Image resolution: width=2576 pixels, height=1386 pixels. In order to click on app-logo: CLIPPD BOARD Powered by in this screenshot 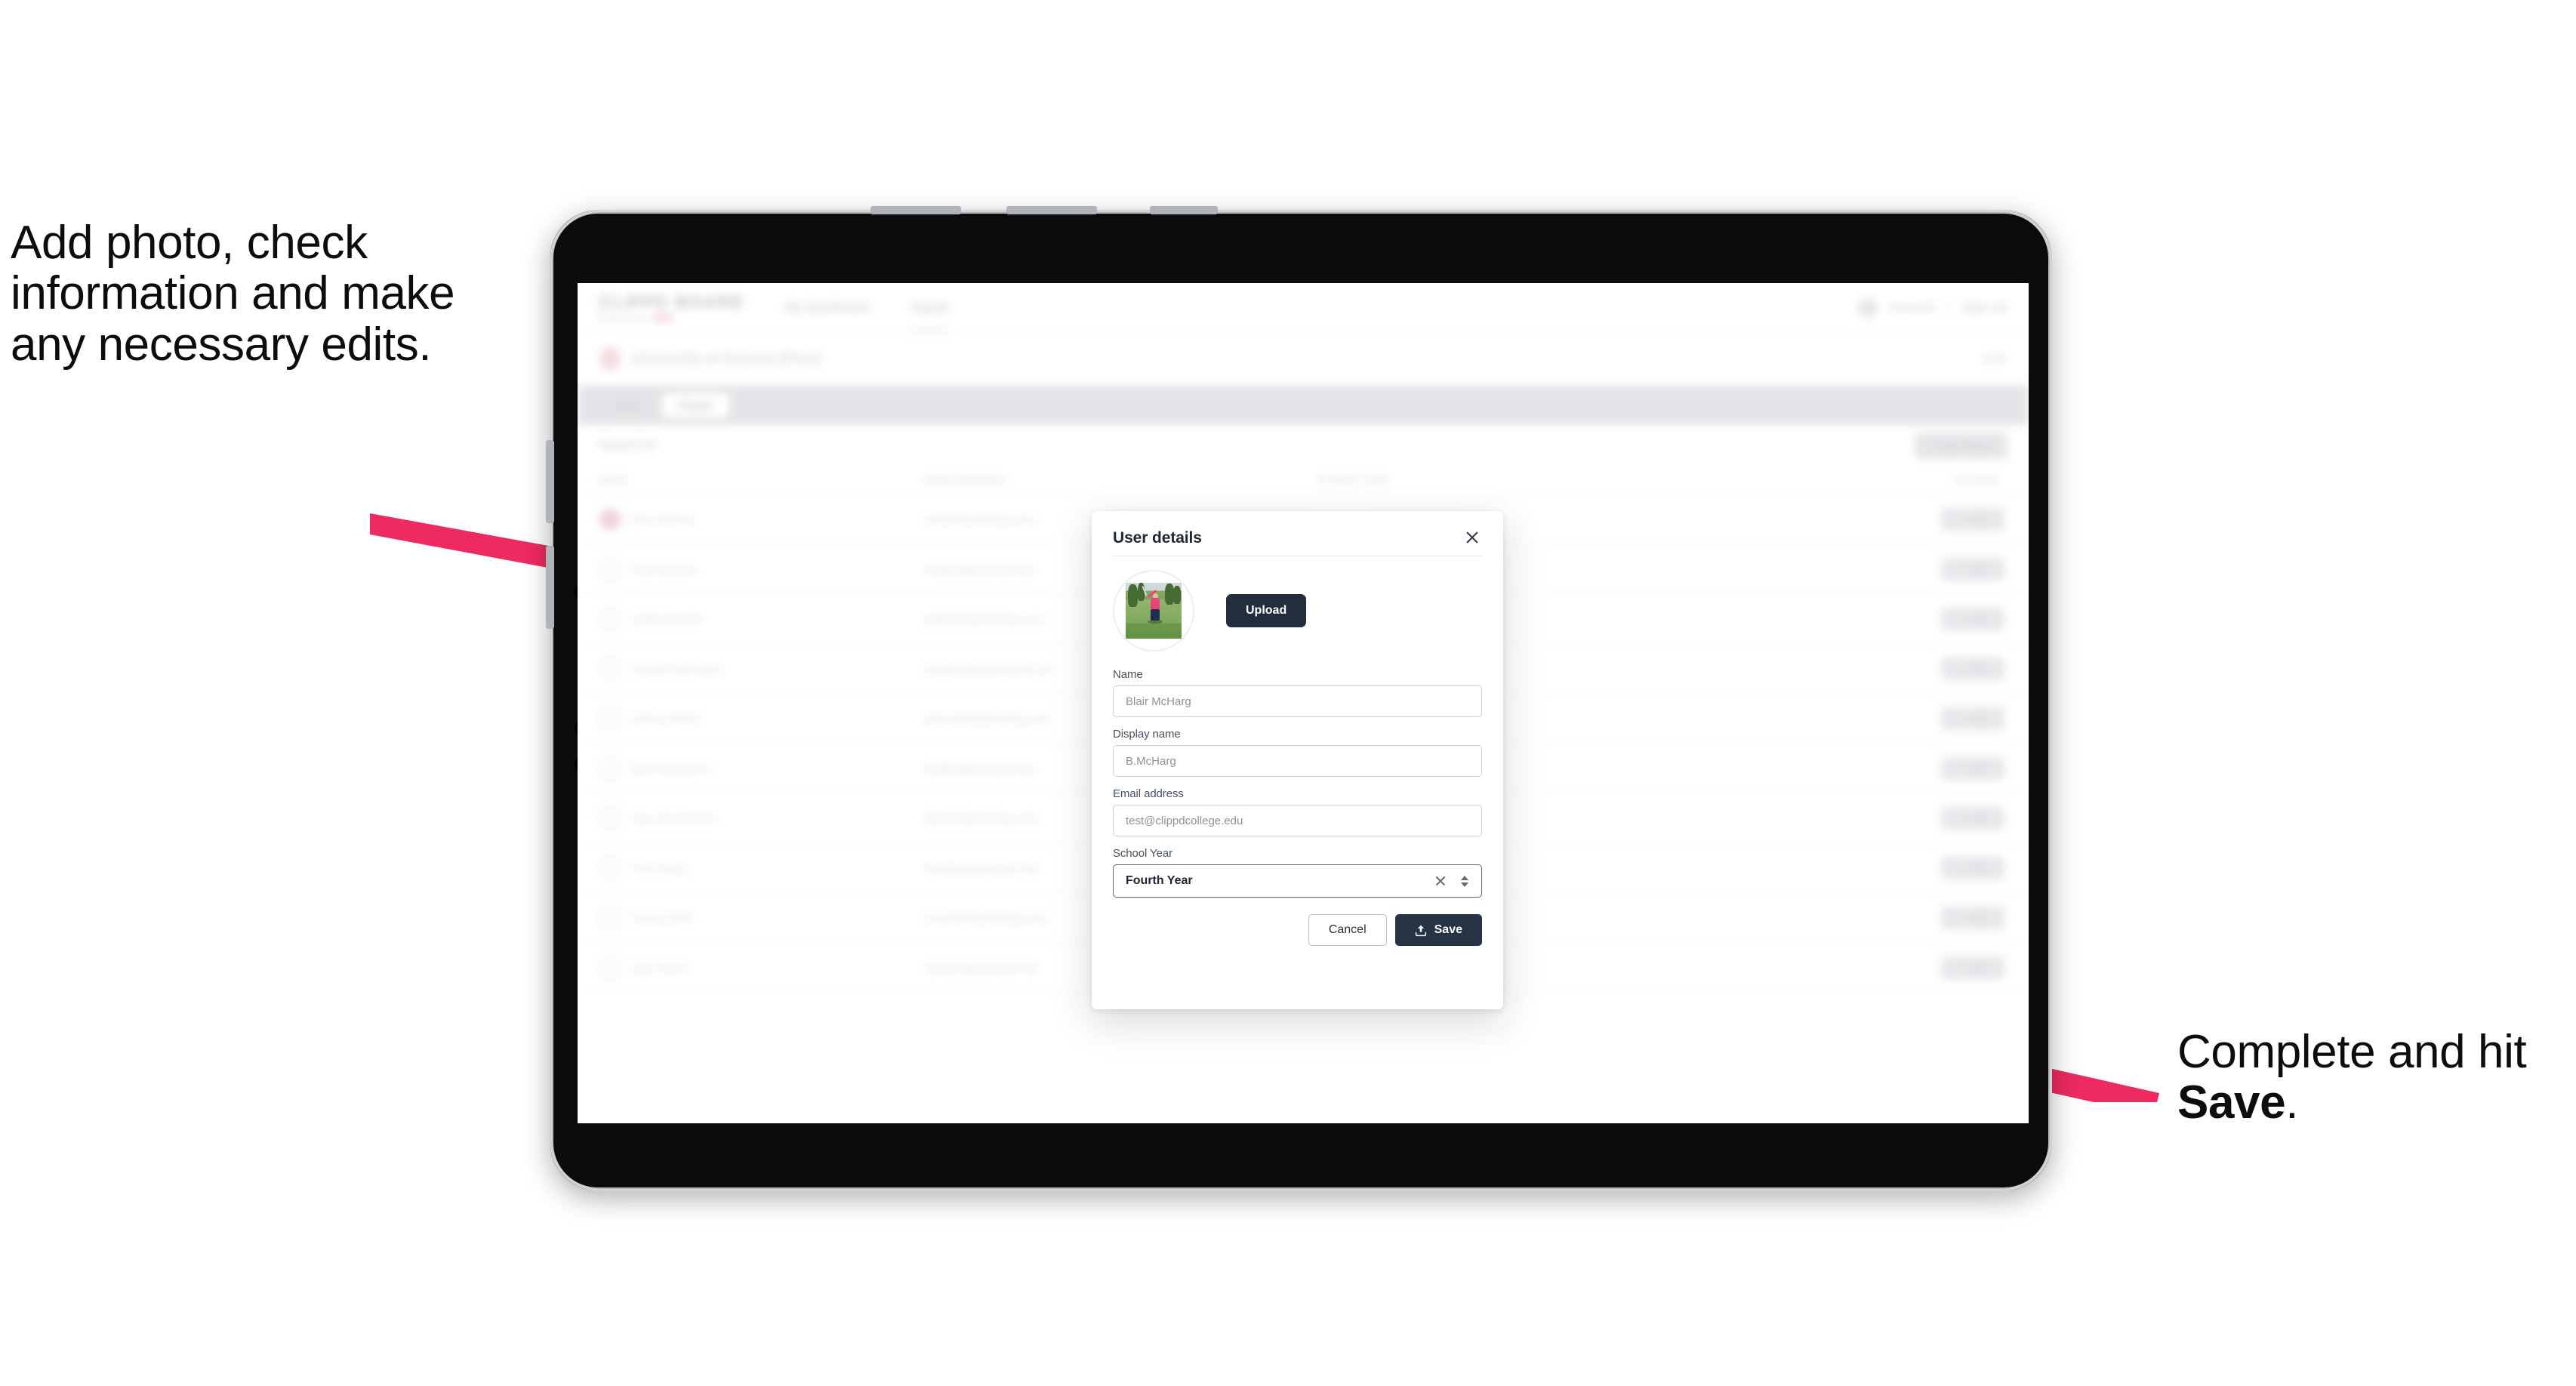, I will do `click(671, 306)`.